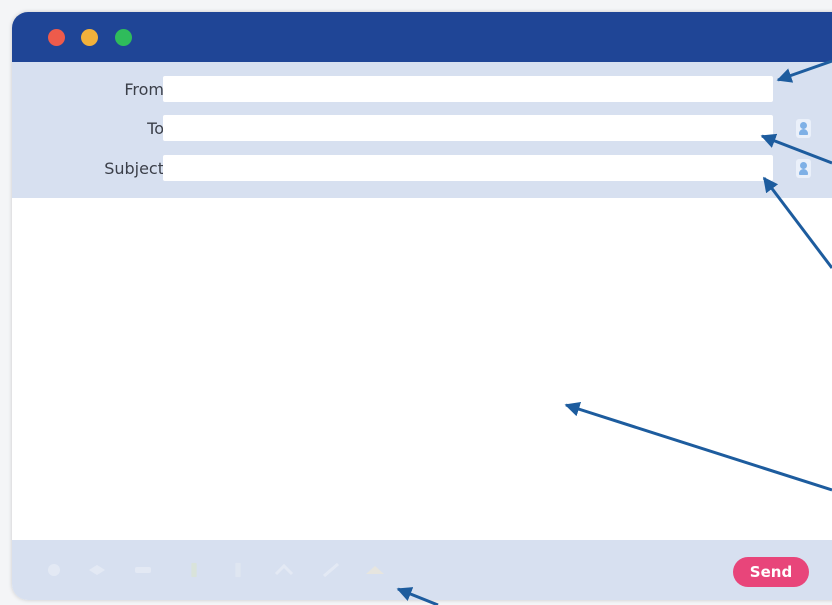 This screenshot has width=832, height=605. I want to click on italic-icon, so click(238, 570).